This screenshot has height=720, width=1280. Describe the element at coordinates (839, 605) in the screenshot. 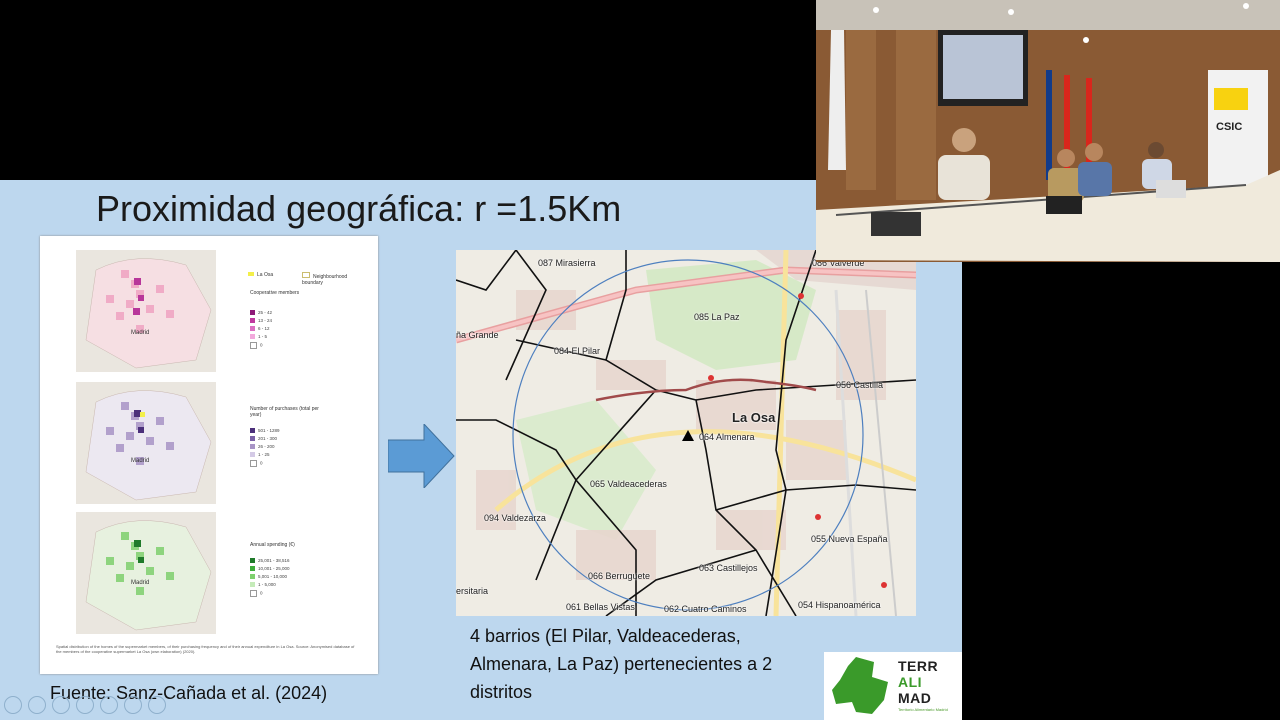

I see `map-label: 054 Hispanoamérica` at that location.